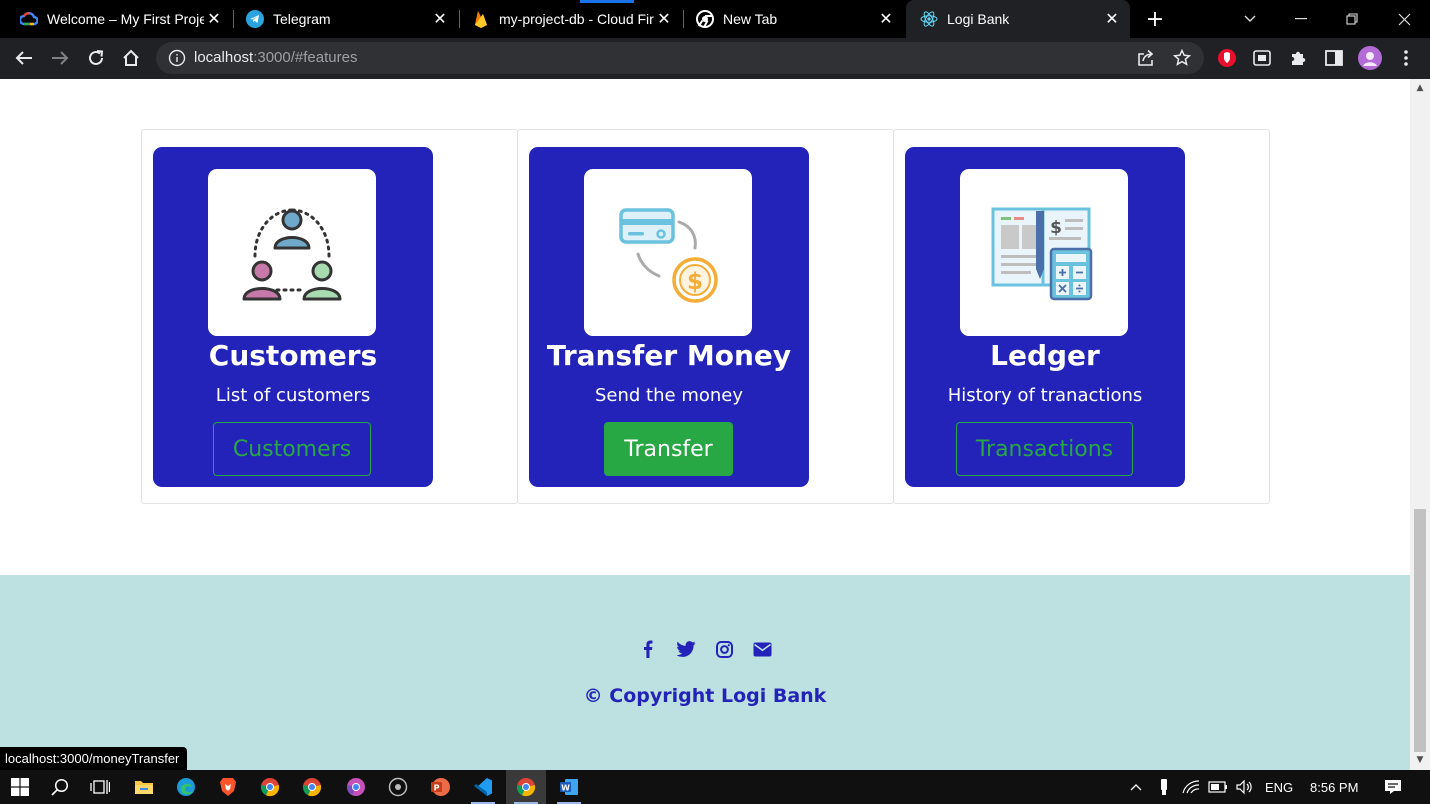 The width and height of the screenshot is (1430, 804). What do you see at coordinates (131, 58) in the screenshot?
I see `home-icon` at bounding box center [131, 58].